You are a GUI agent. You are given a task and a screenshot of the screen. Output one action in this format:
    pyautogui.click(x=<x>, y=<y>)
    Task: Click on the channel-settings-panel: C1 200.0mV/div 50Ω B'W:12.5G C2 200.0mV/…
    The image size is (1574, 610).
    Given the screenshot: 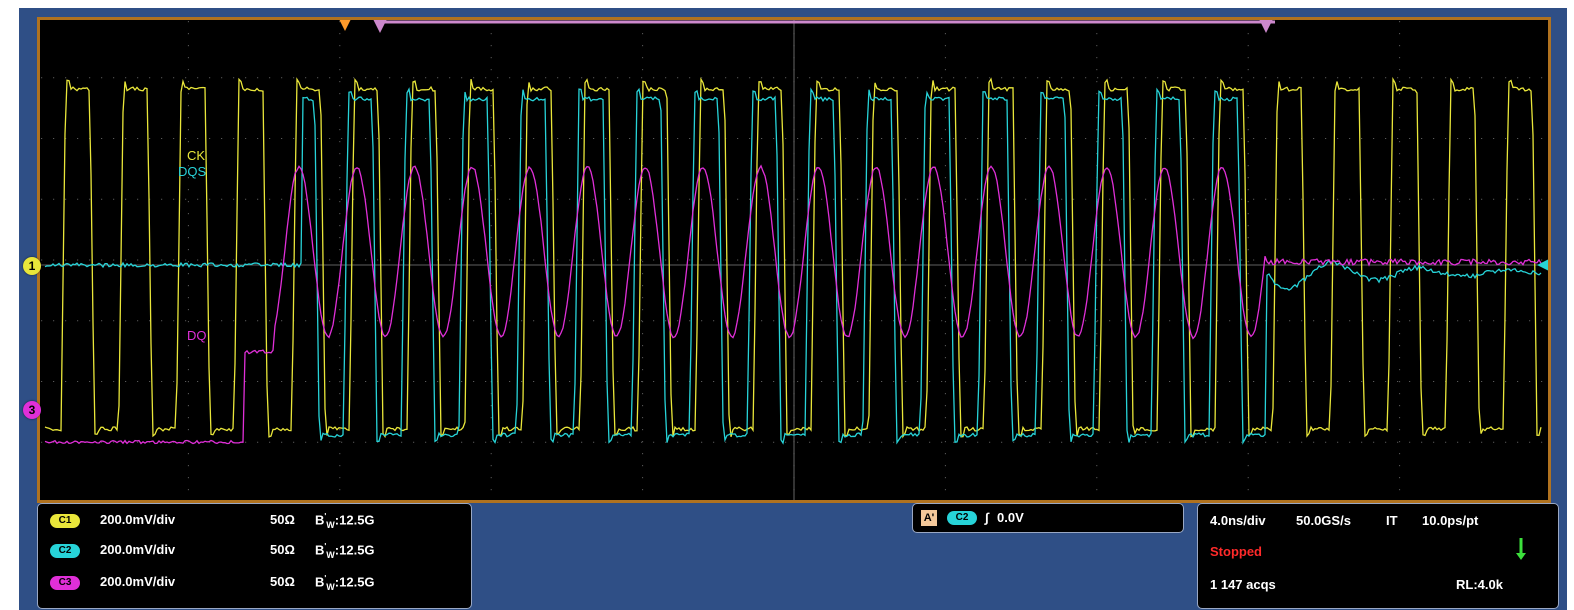 What is the action you would take?
    pyautogui.click(x=254, y=556)
    